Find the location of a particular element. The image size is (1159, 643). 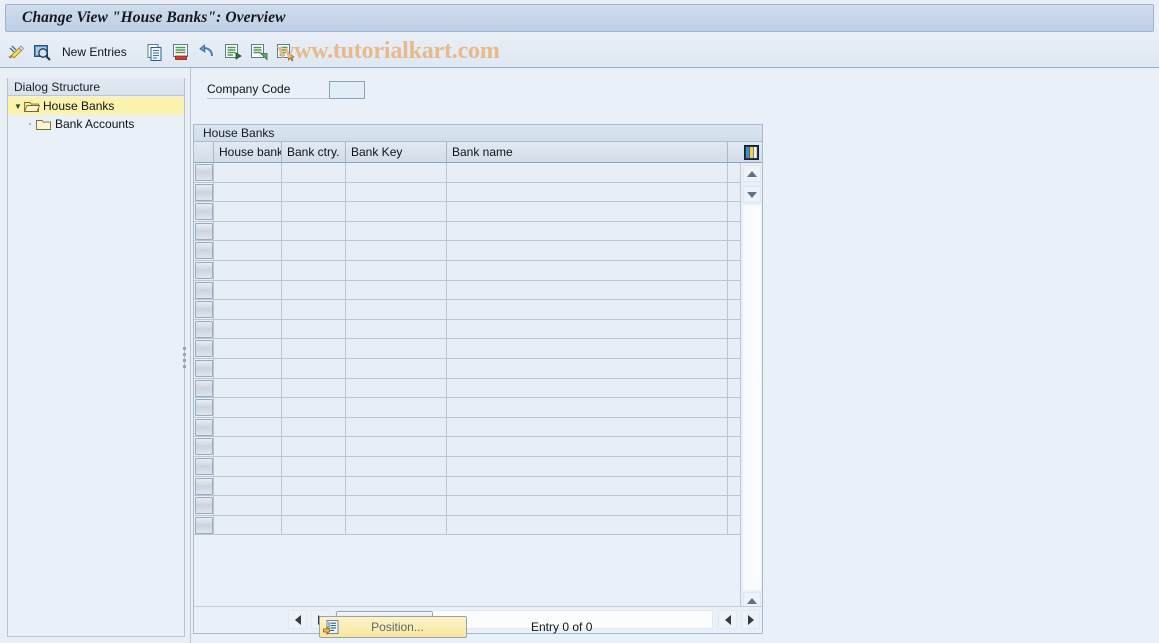

copy-as-icon is located at coordinates (155, 52).